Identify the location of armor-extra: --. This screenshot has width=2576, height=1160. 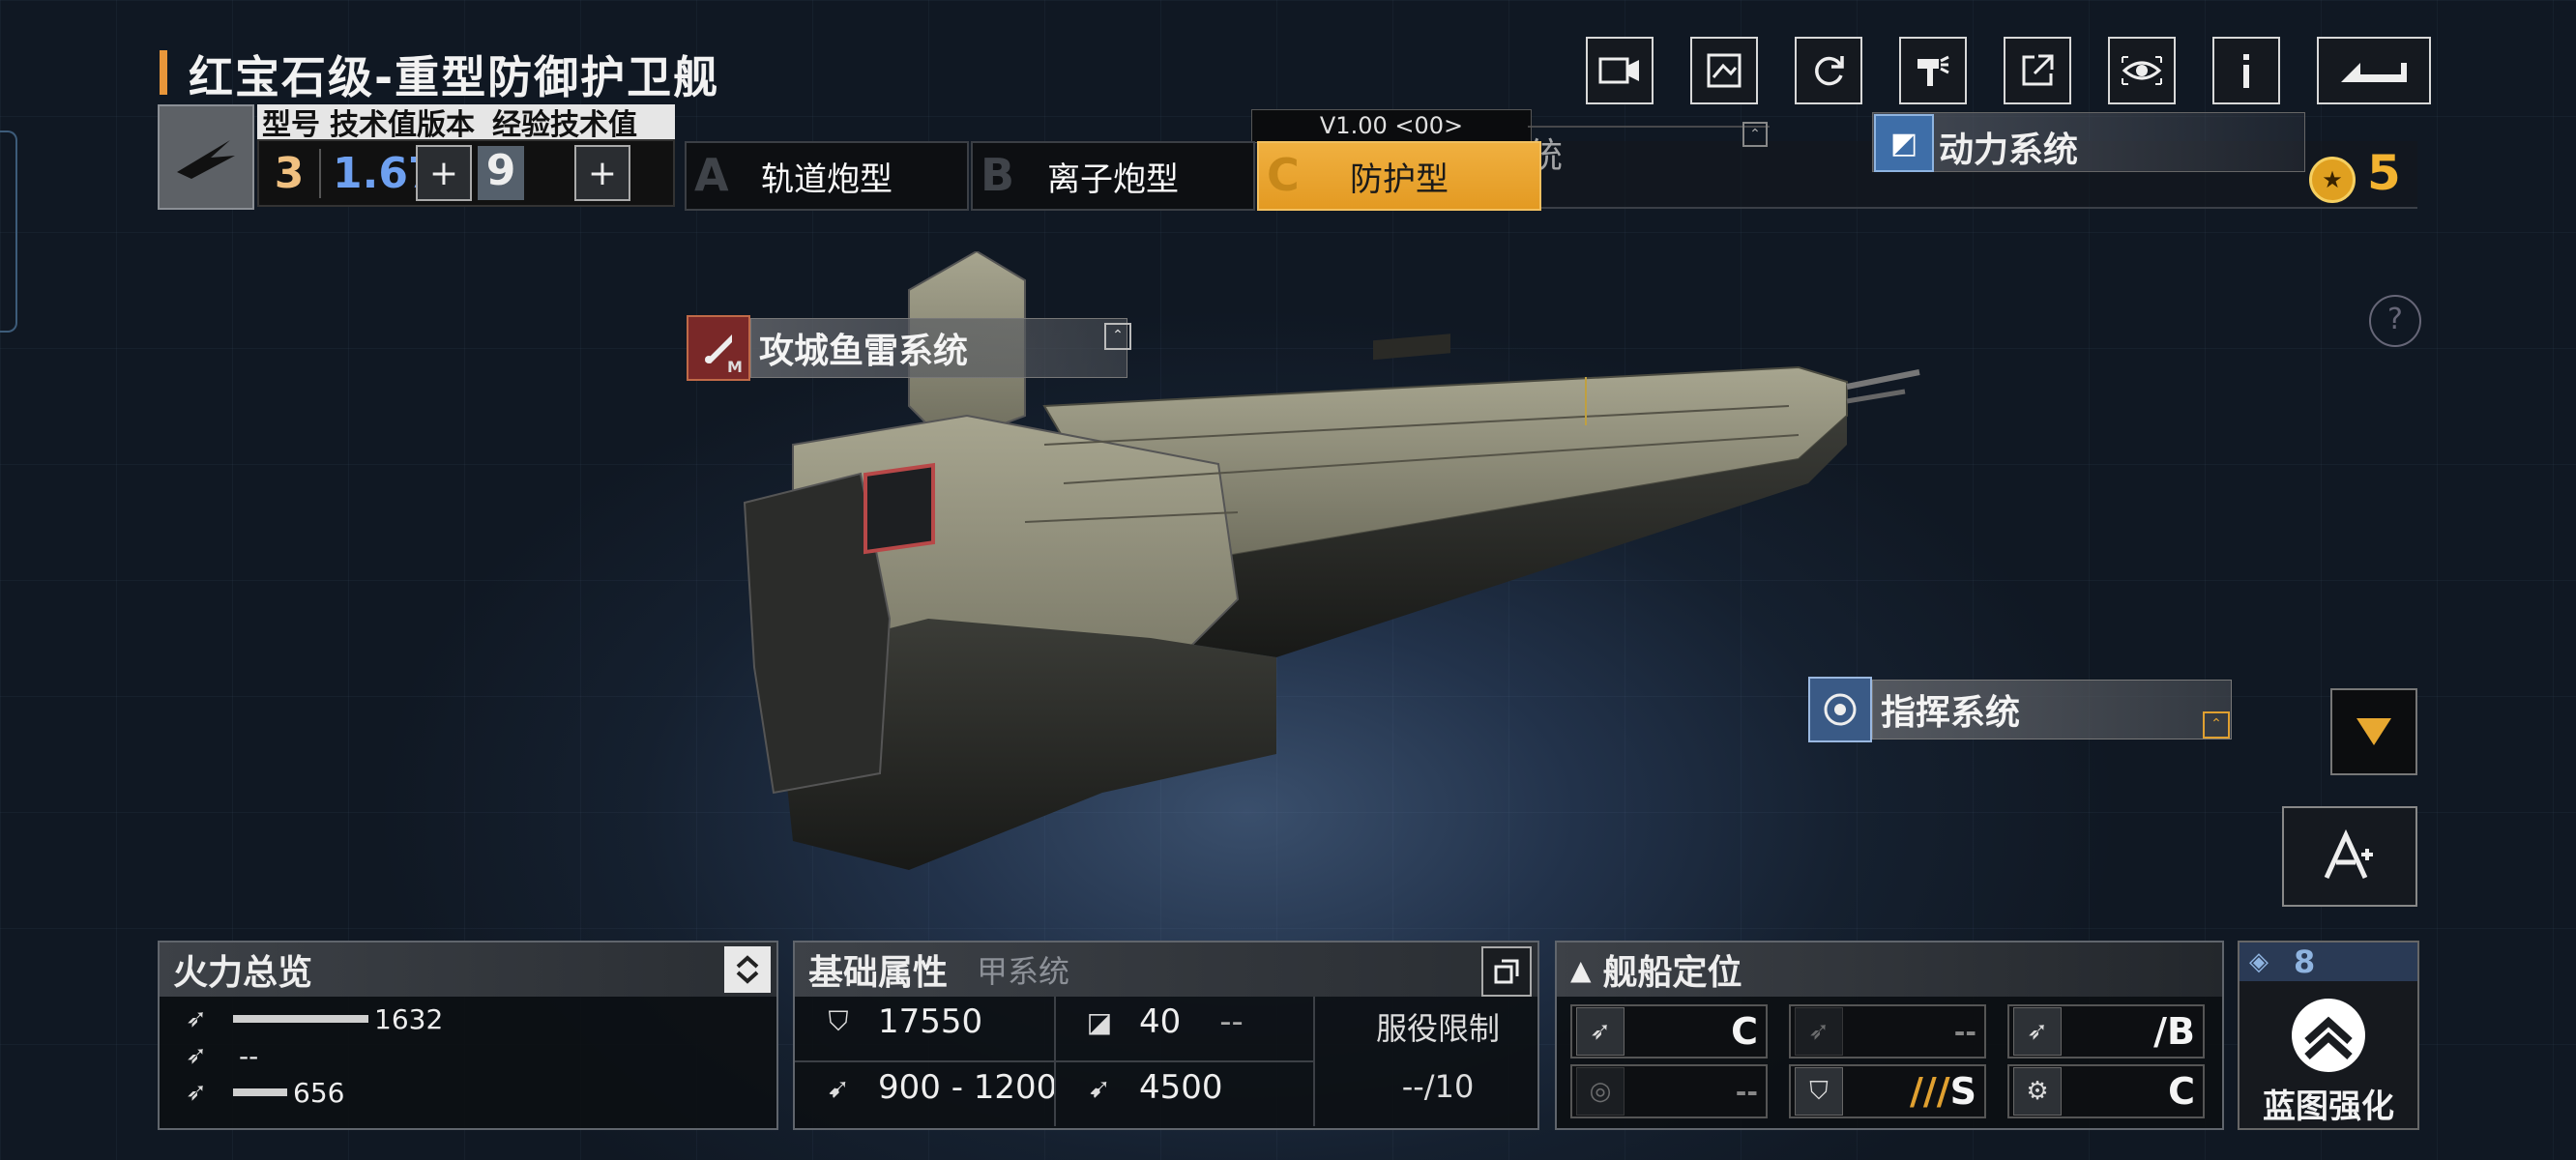
(1231, 1022).